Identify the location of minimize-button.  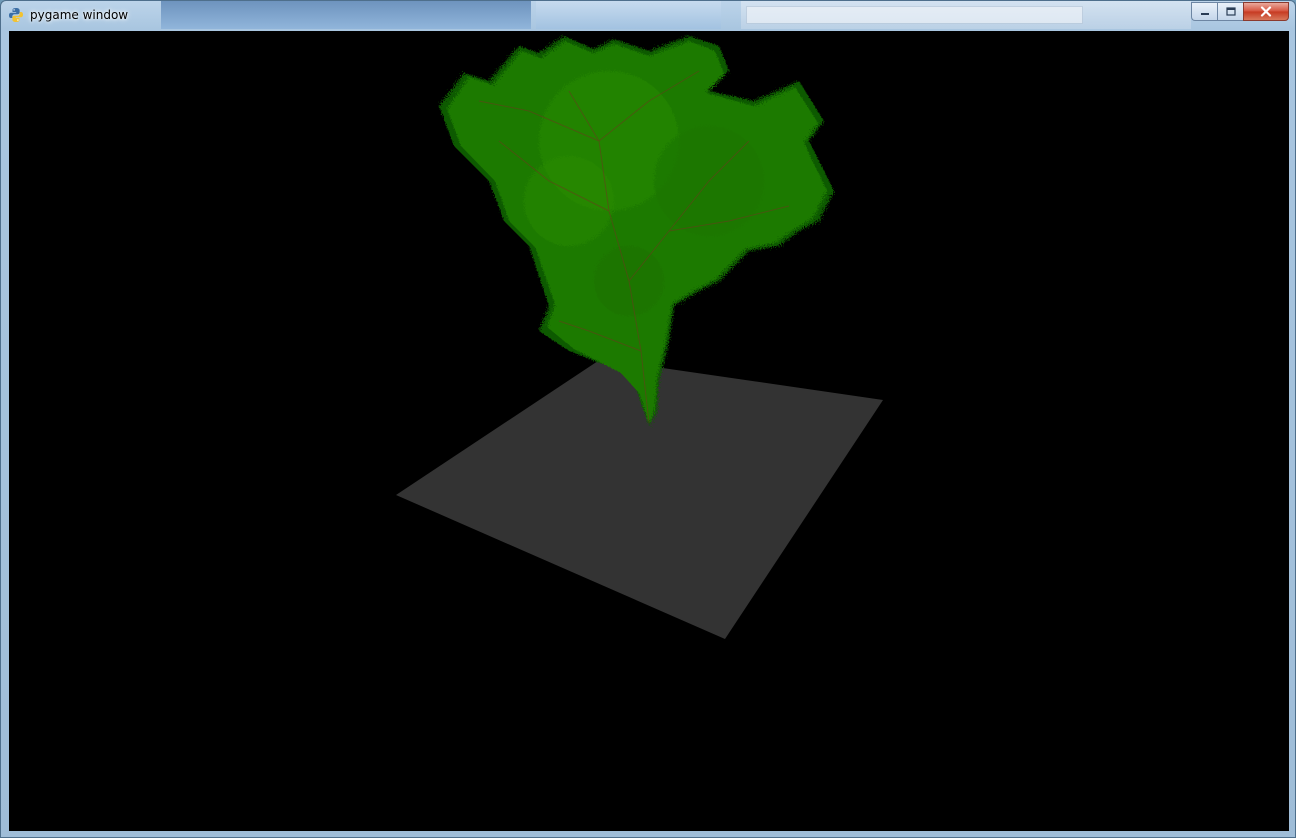
(1204, 11).